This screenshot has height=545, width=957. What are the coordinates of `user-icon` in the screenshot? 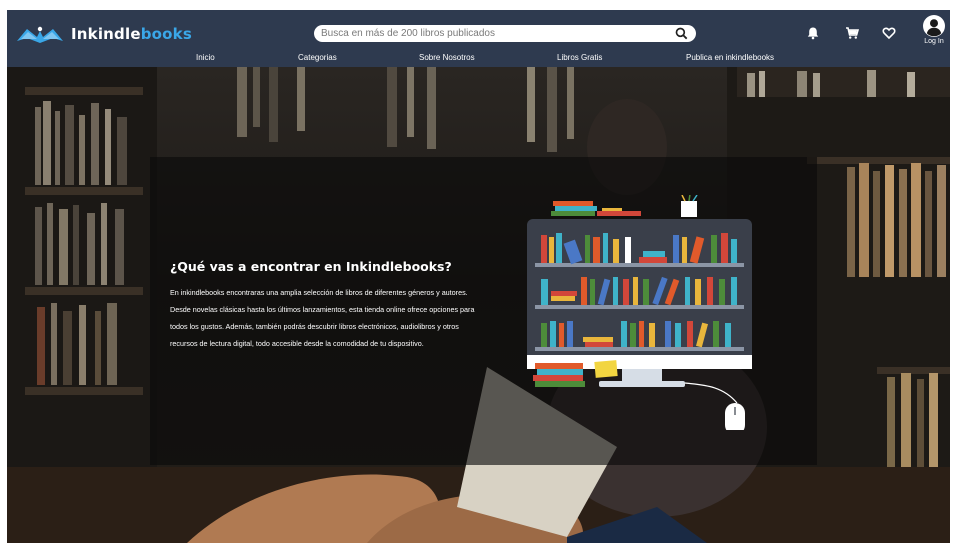 It's located at (934, 26).